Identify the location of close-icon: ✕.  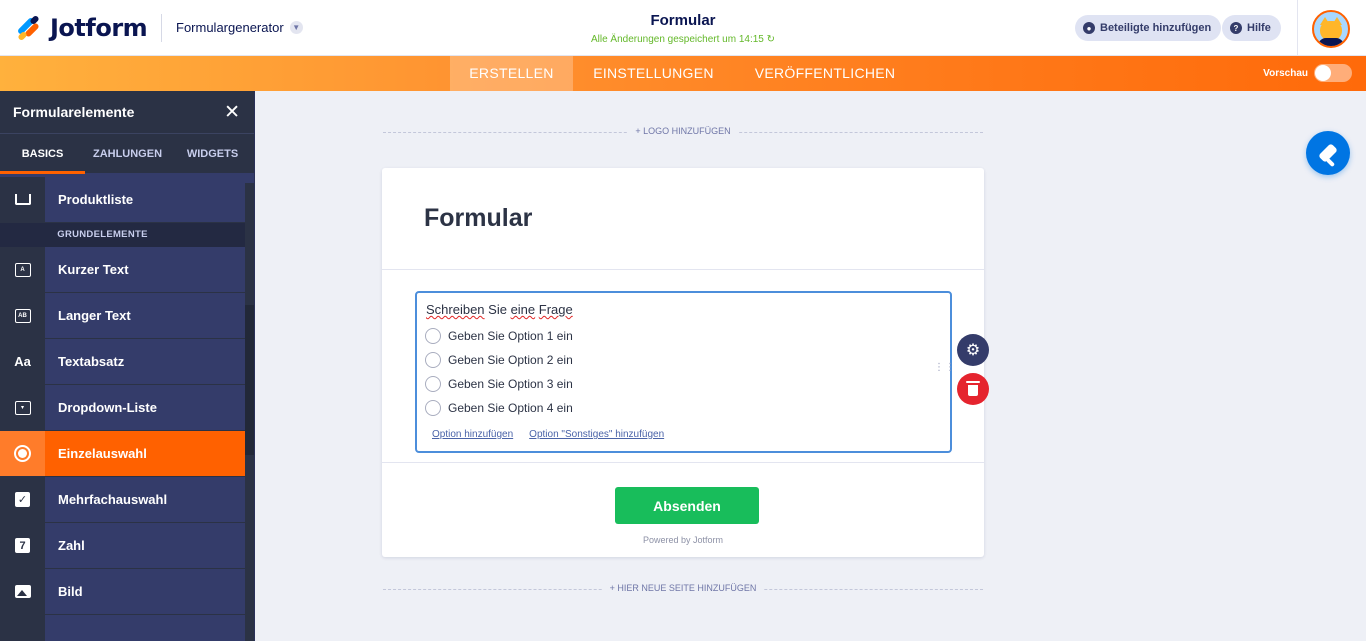
(232, 112).